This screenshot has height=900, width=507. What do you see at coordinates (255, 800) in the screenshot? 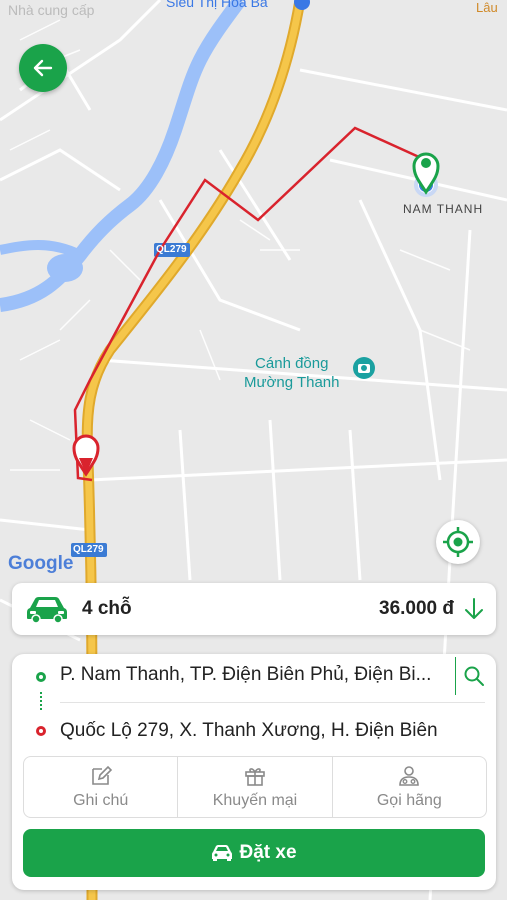
I see `promotion-label: Khuyến mại` at bounding box center [255, 800].